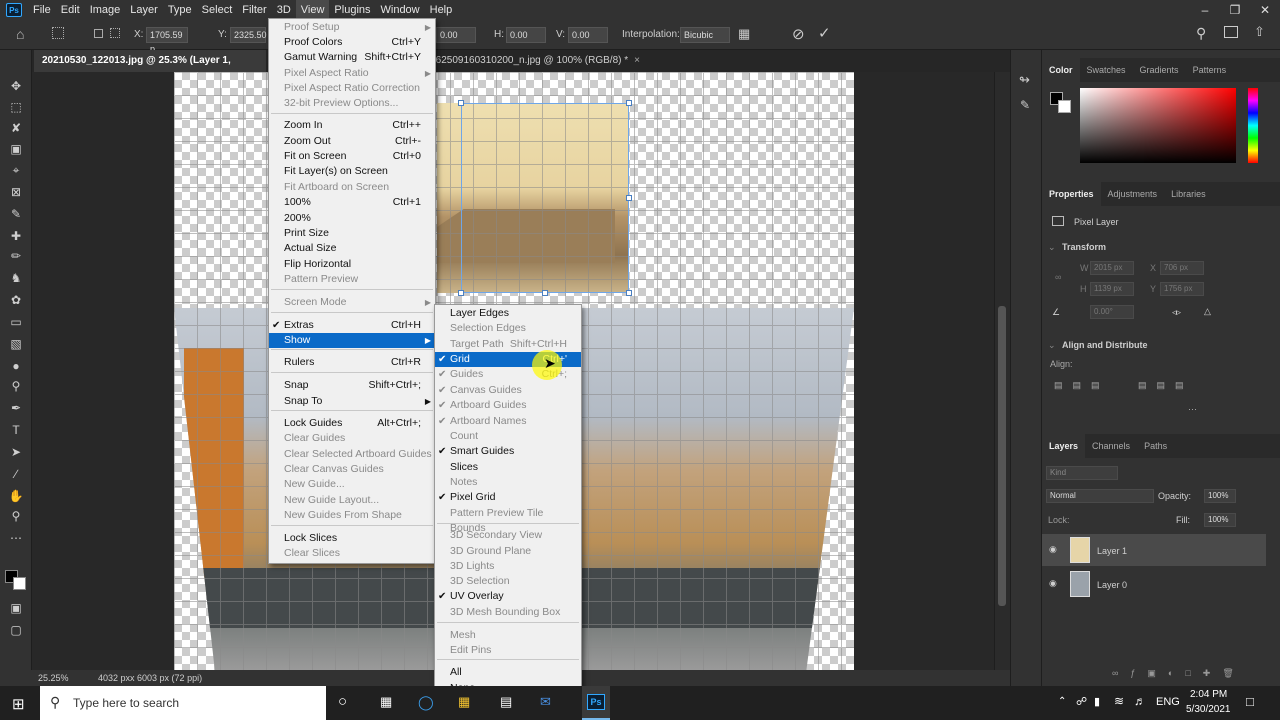 This screenshot has height=720, width=1280. Describe the element at coordinates (1168, 702) in the screenshot. I see `language-indicator: ENG` at that location.